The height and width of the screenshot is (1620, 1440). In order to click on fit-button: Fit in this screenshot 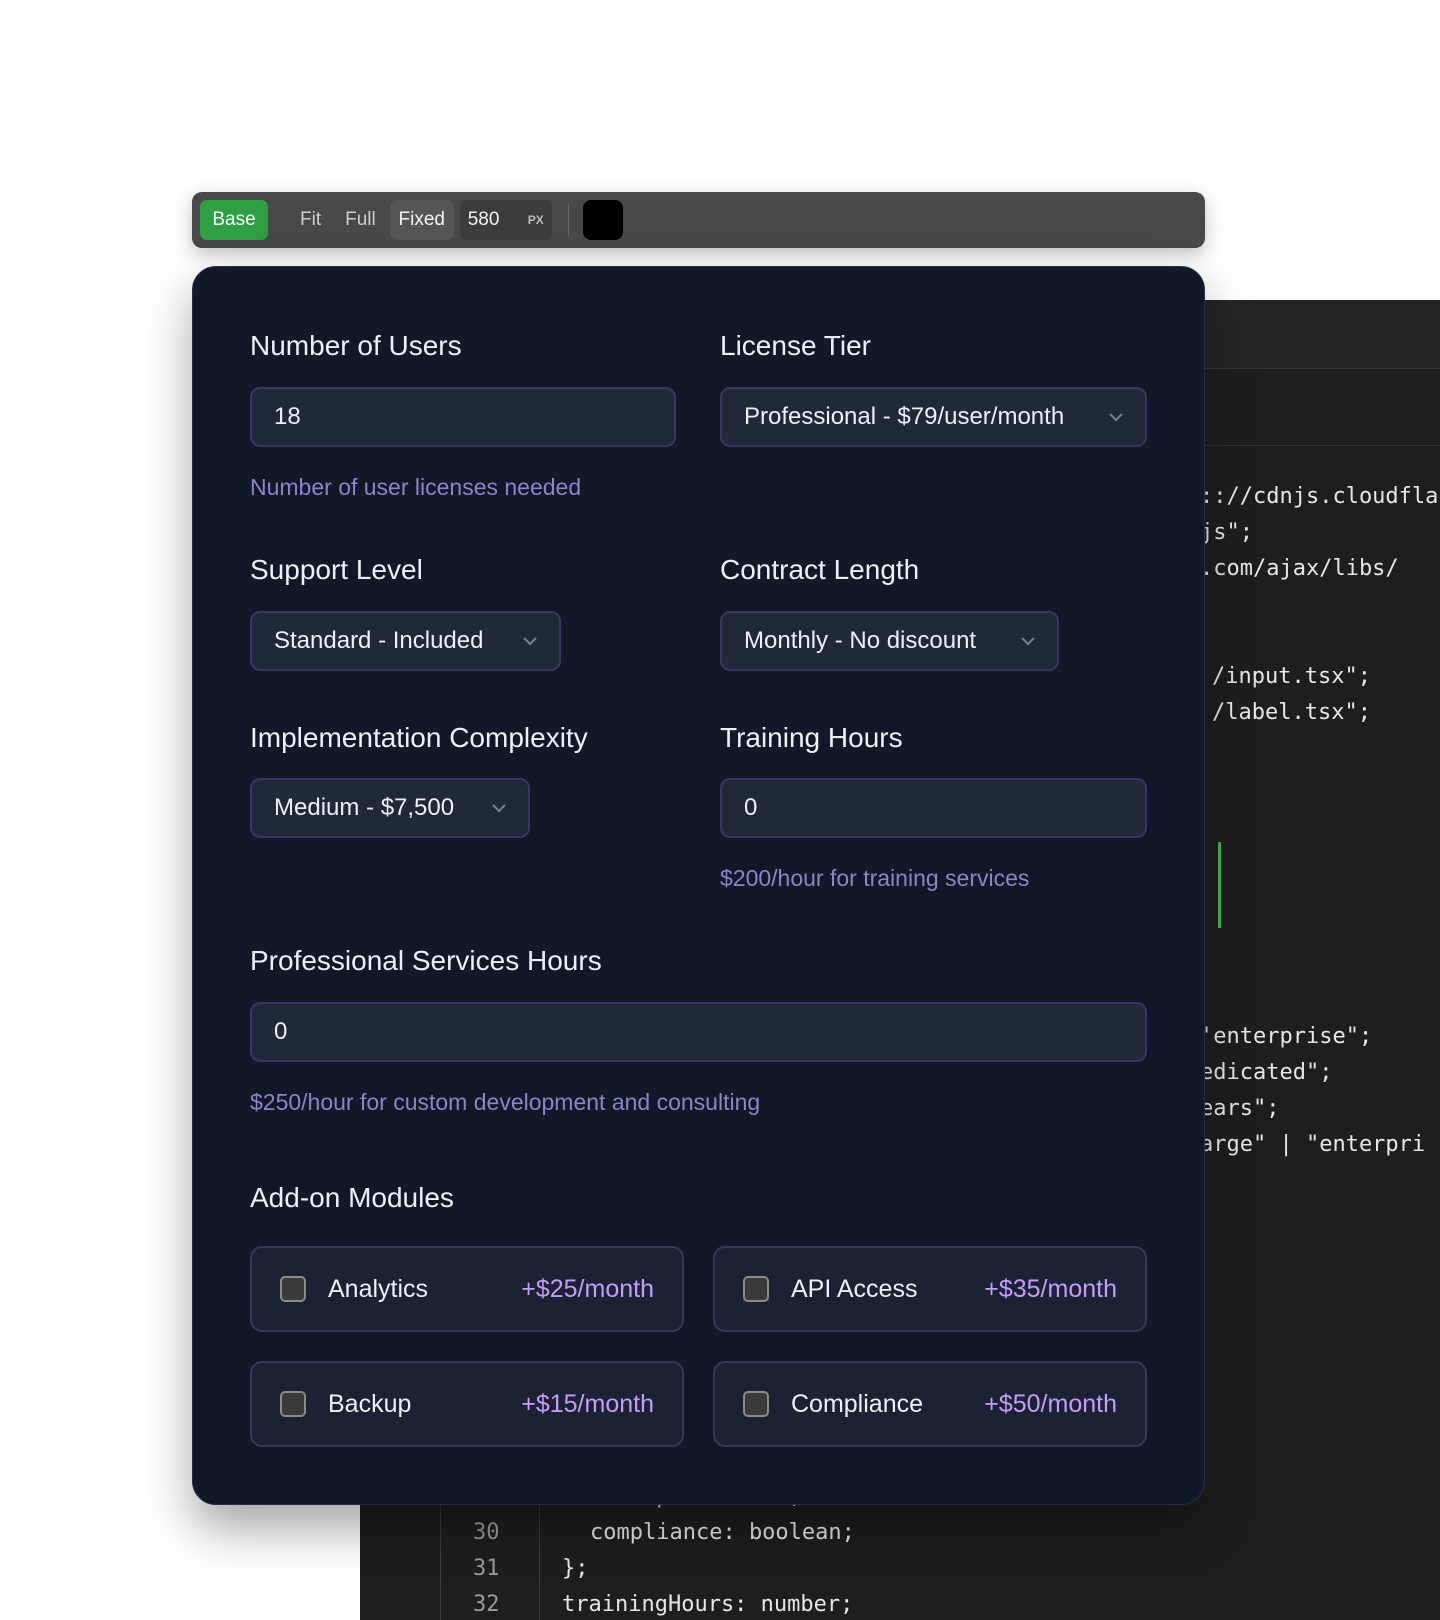, I will do `click(310, 220)`.